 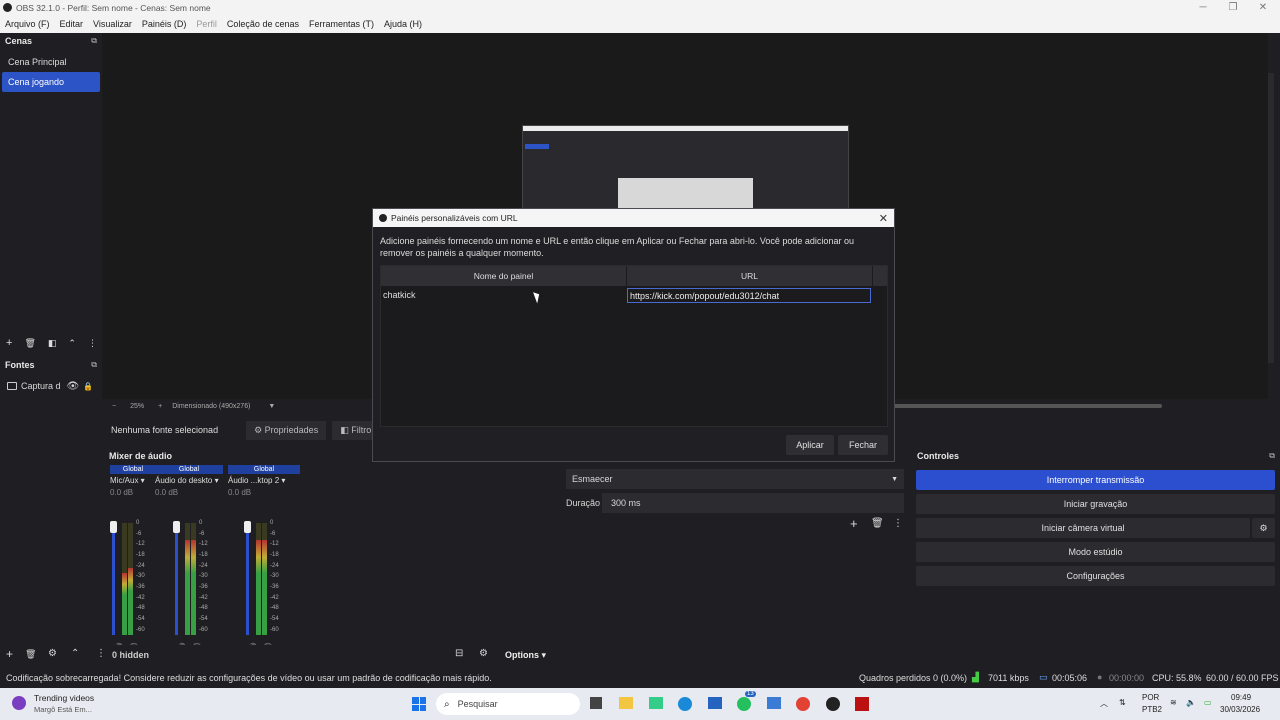 I want to click on close-icon: ✕, so click(x=883, y=218).